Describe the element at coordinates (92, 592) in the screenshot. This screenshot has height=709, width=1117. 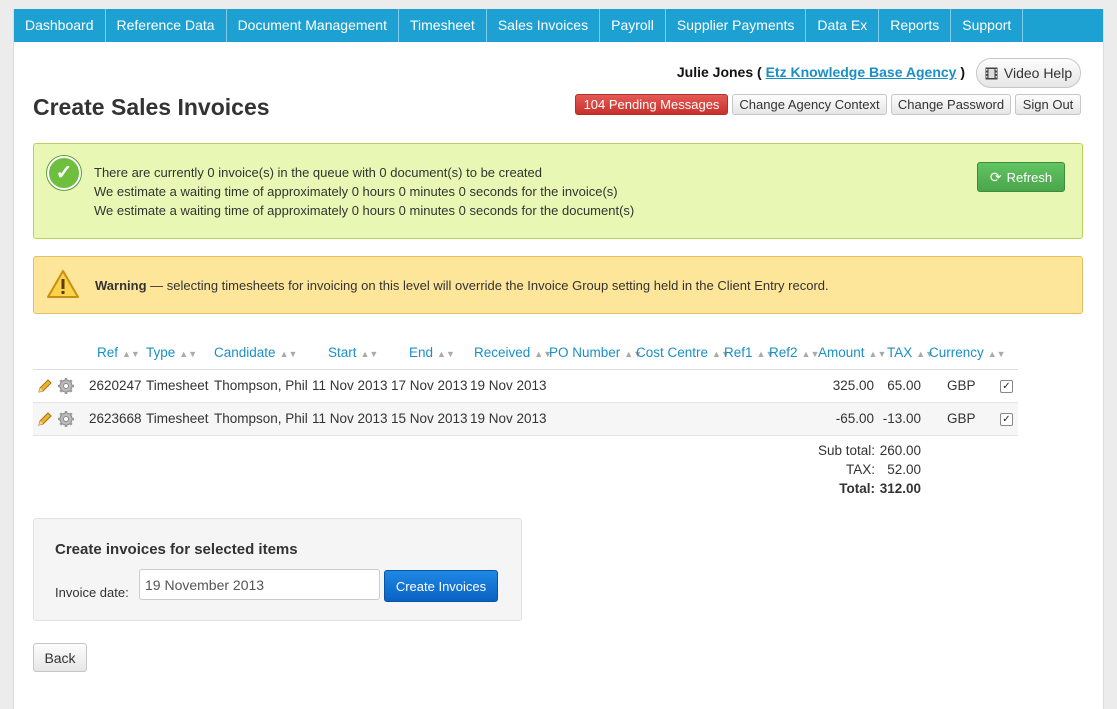
I see `invoice-date-label: Invoice date:` at that location.